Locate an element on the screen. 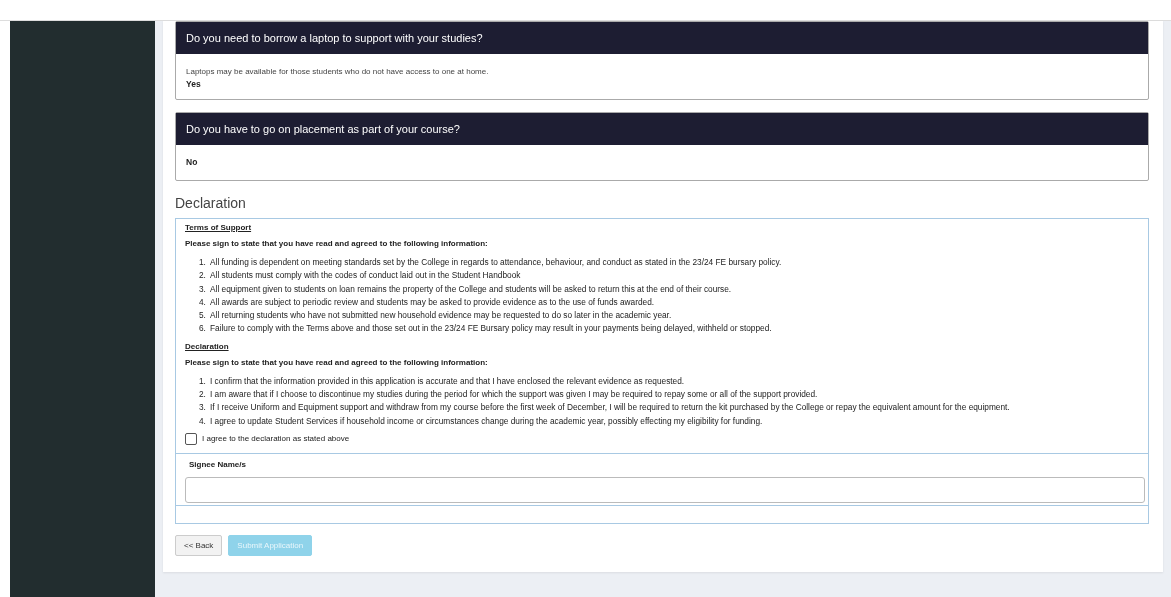 Image resolution: width=1171 pixels, height=597 pixels. list-item: If I receive Uniform and Equipment support and withdraw from my course before the first week of December, I will be required to return the kit purchased by the College or repay the equivalent amount for the equipment. is located at coordinates (610, 408).